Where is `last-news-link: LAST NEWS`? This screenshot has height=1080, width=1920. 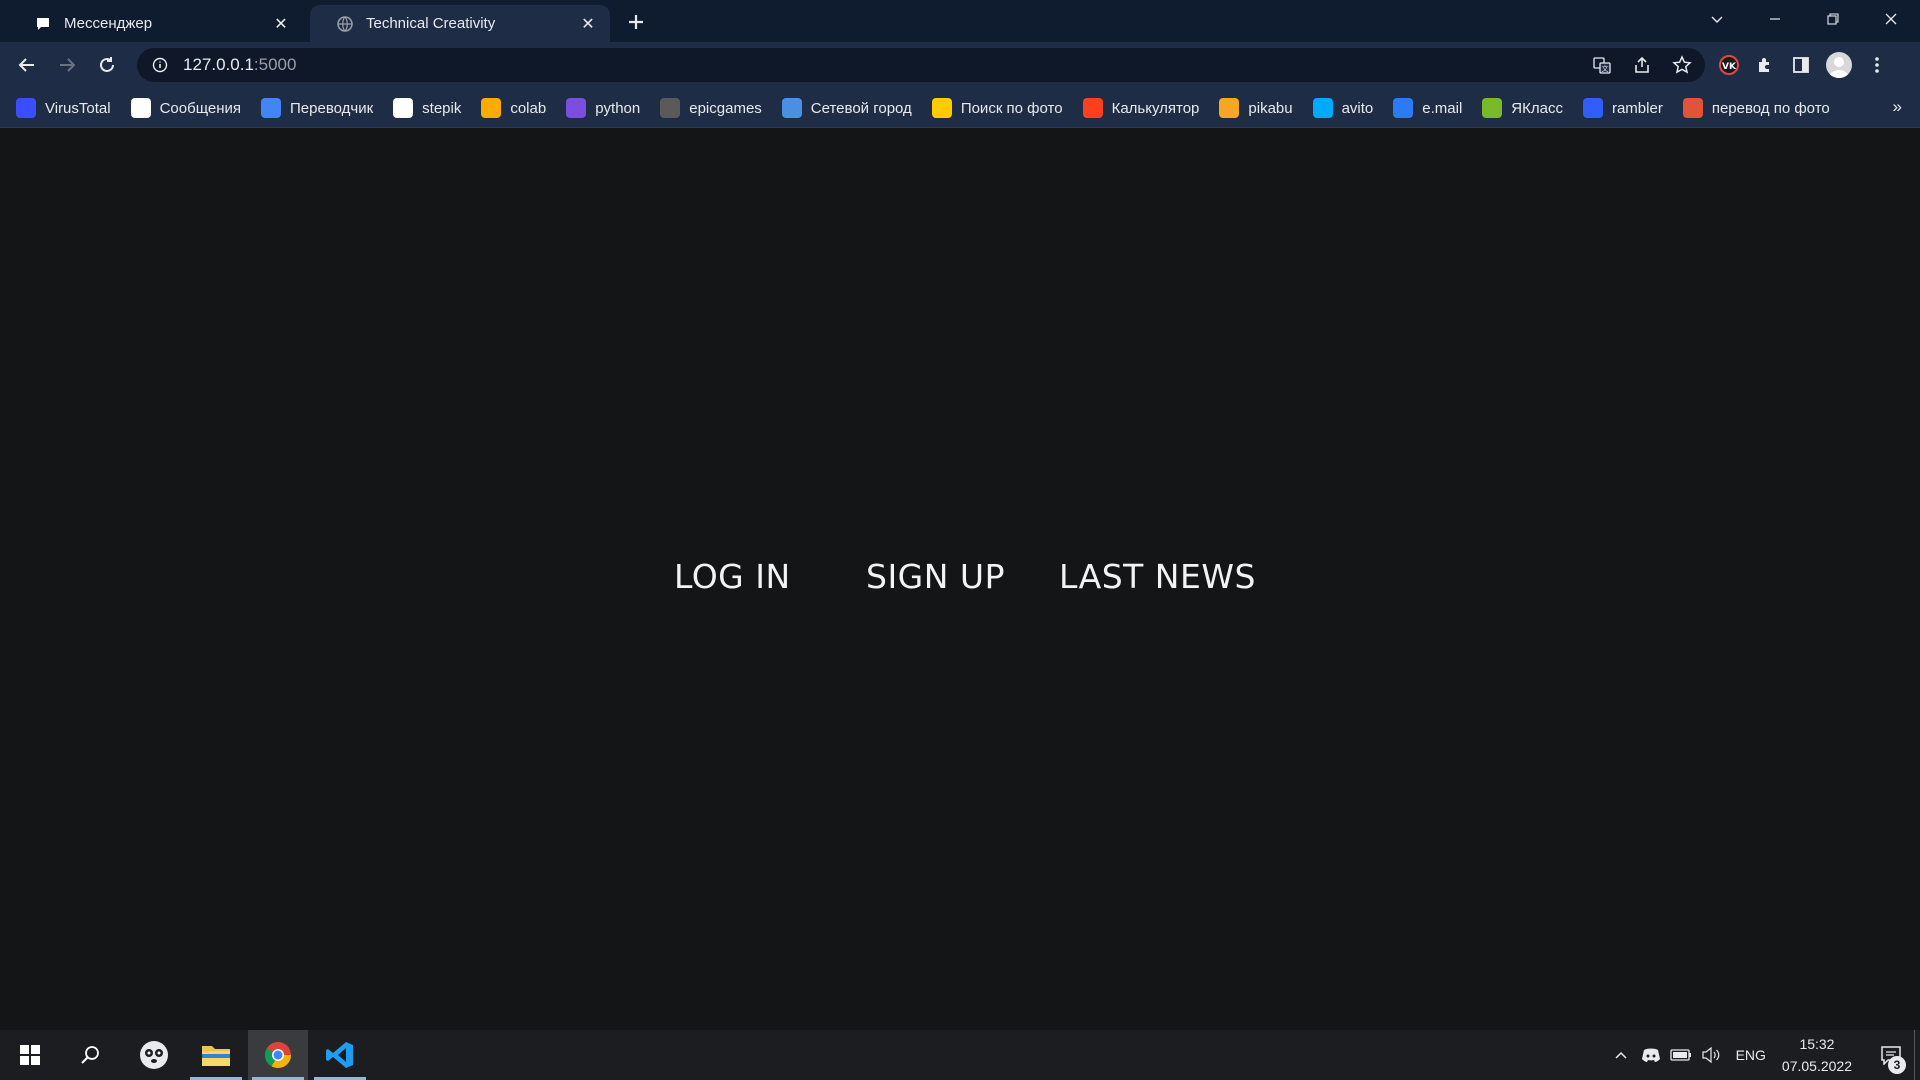
last-news-link: LAST NEWS is located at coordinates (1157, 576).